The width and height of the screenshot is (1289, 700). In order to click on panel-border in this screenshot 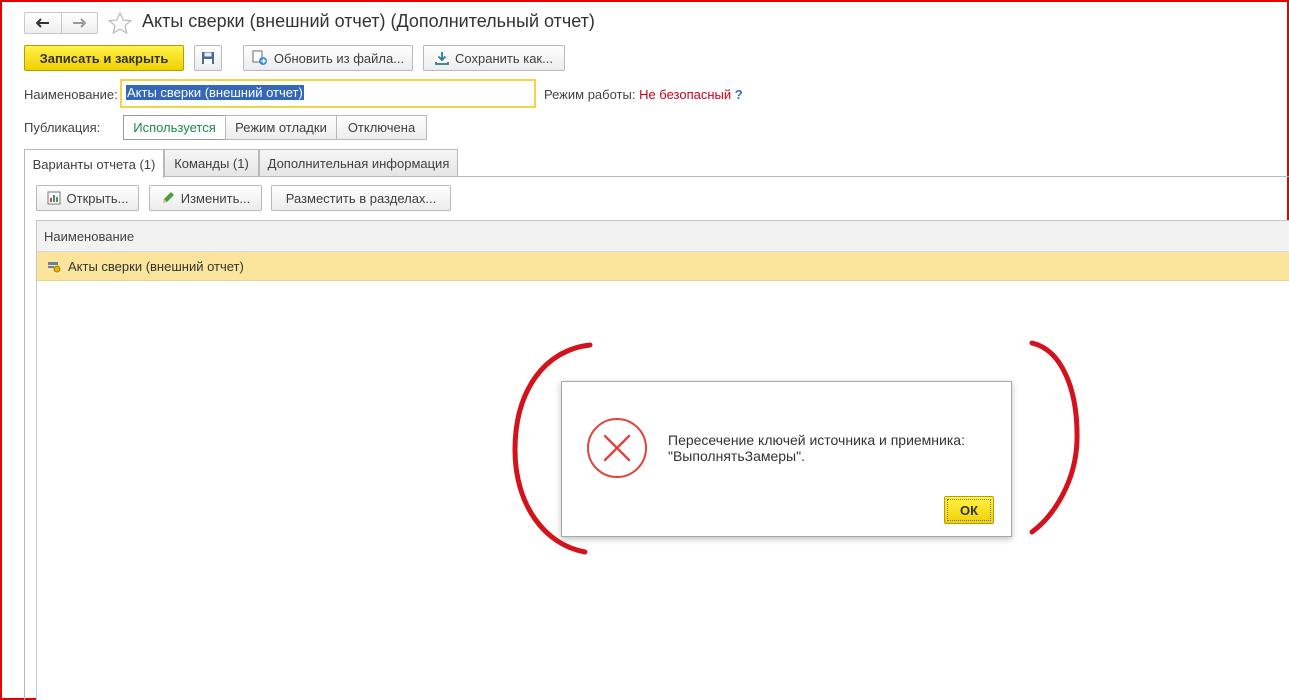, I will do `click(24, 438)`.